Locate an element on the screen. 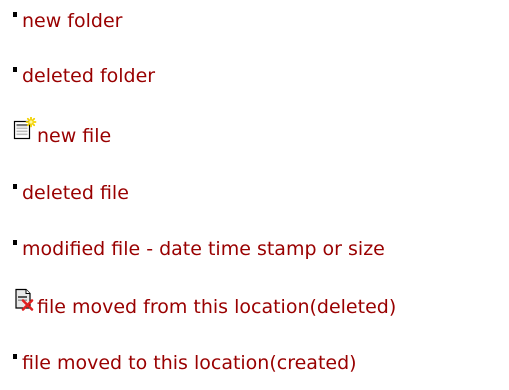 The height and width of the screenshot is (390, 509). legend-item-new-file: new file is located at coordinates (62, 132).